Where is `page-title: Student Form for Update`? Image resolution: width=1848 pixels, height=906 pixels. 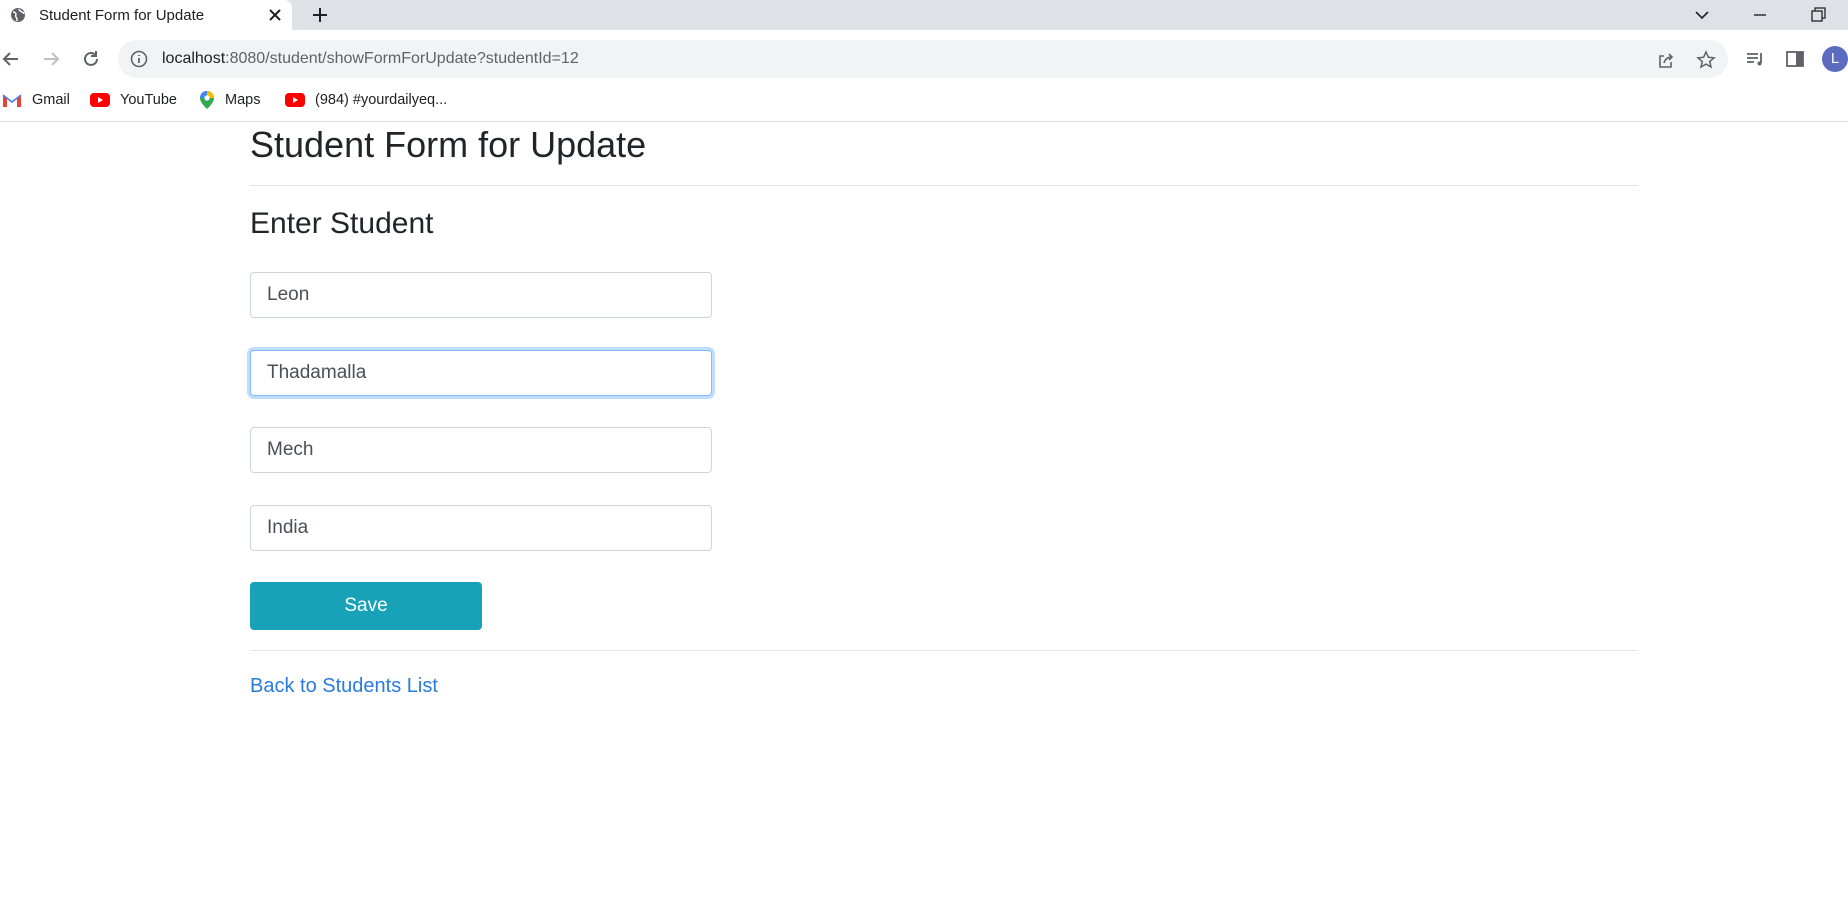 page-title: Student Form for Update is located at coordinates (448, 144).